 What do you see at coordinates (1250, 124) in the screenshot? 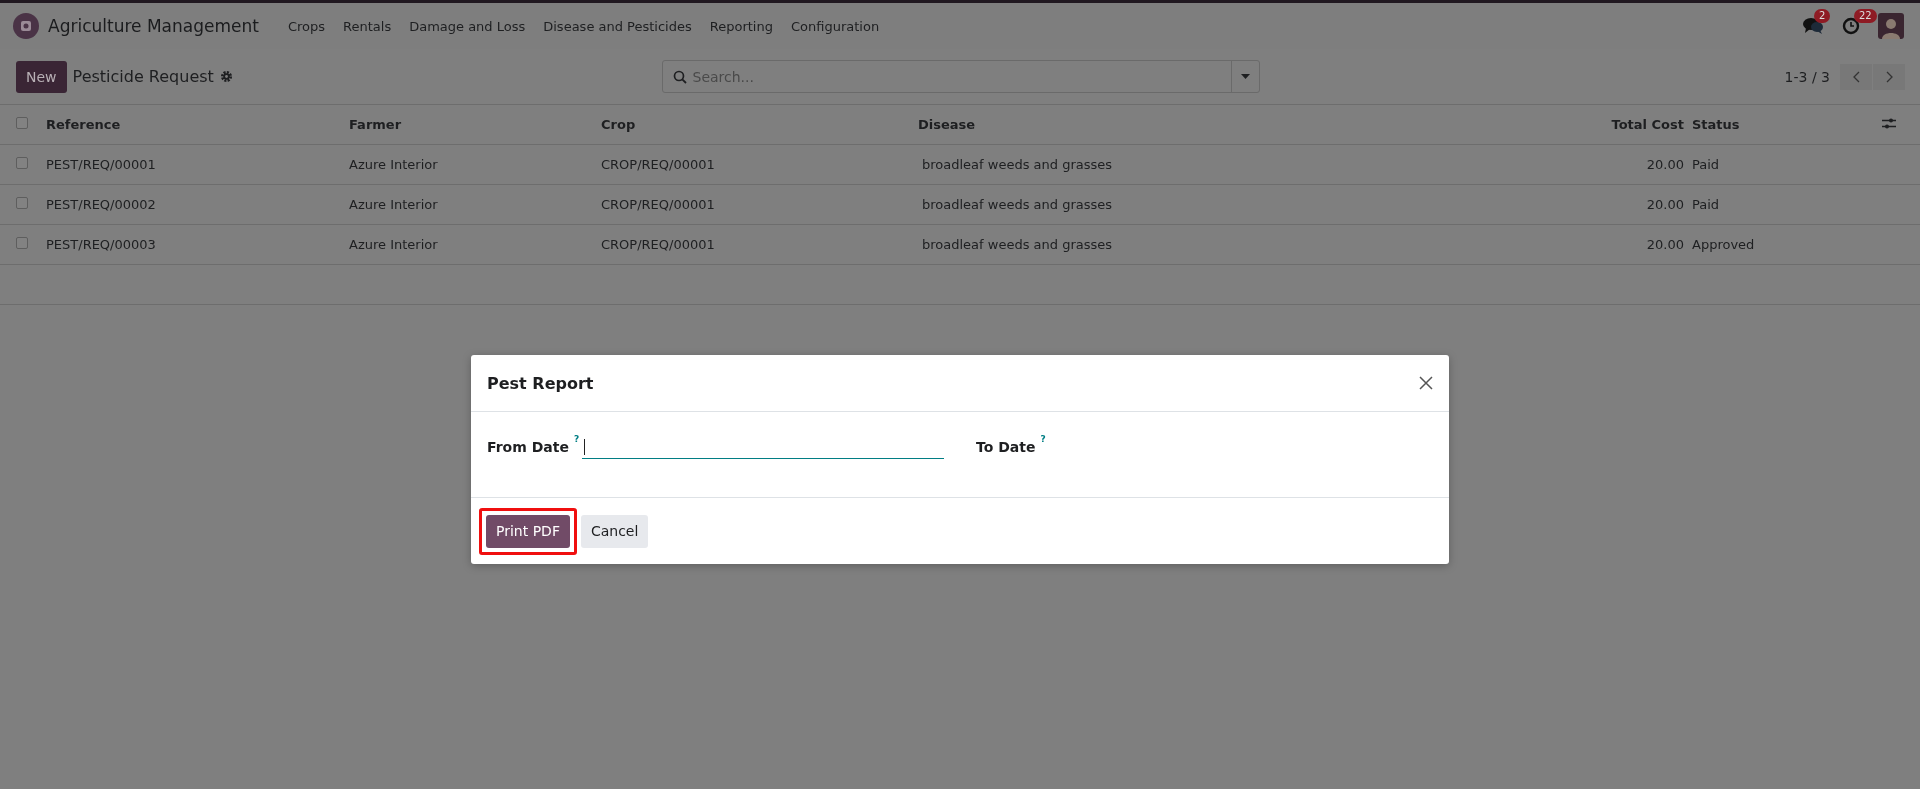
I see `column-header: Disease` at bounding box center [1250, 124].